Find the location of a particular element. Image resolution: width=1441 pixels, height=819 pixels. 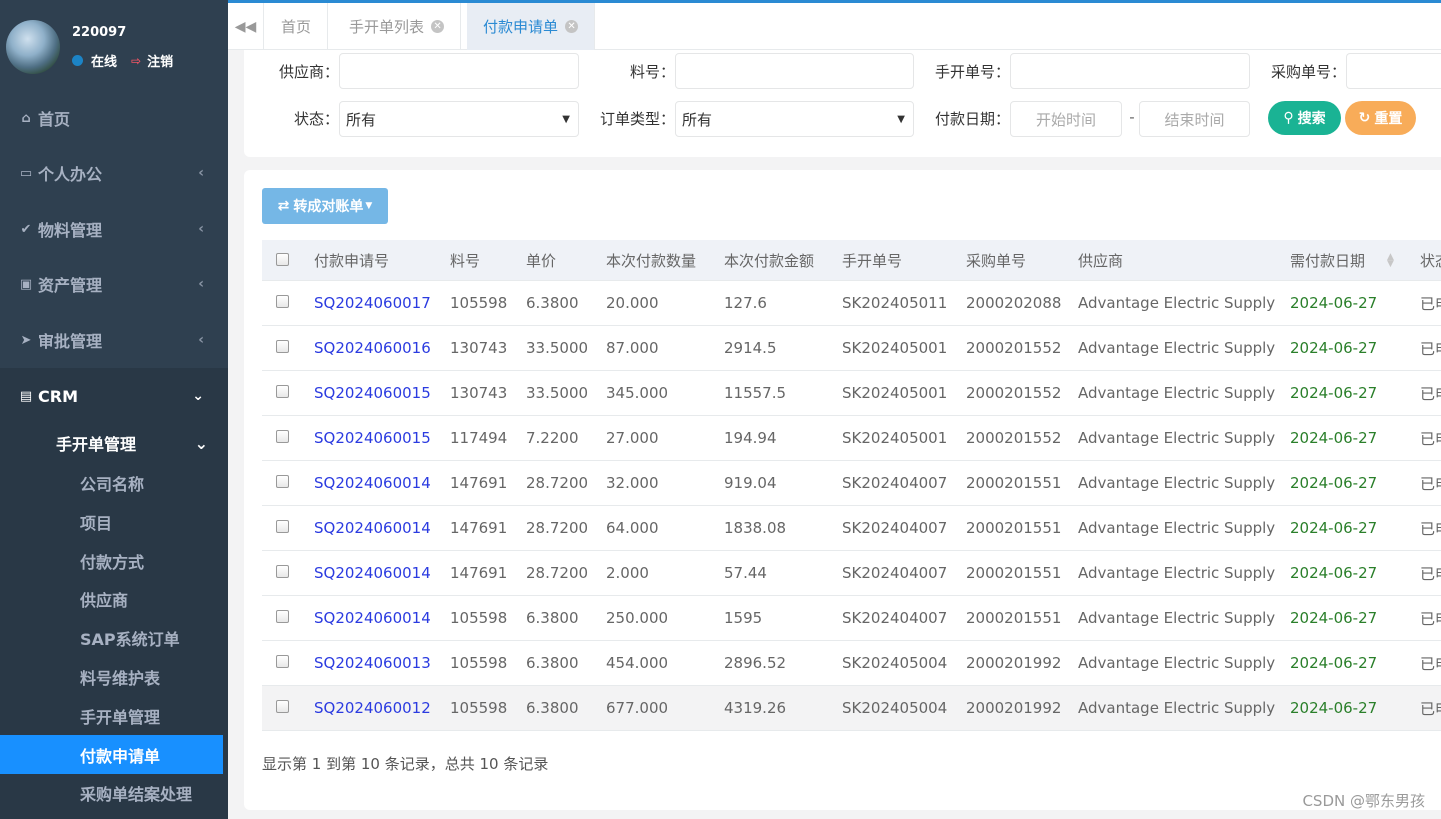

sidebar-item-home: ⌂ 首页 is located at coordinates (114, 118).